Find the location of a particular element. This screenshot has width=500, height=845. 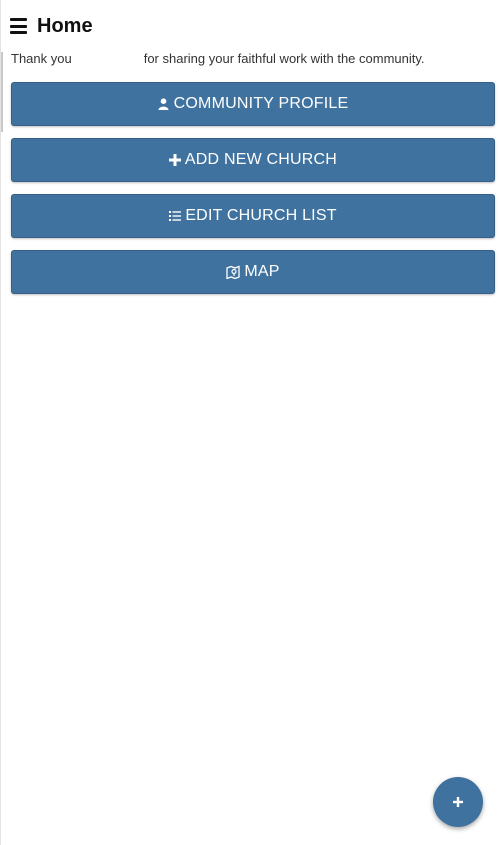

add-new-church-button: ADD NEW CHURCH is located at coordinates (253, 160).